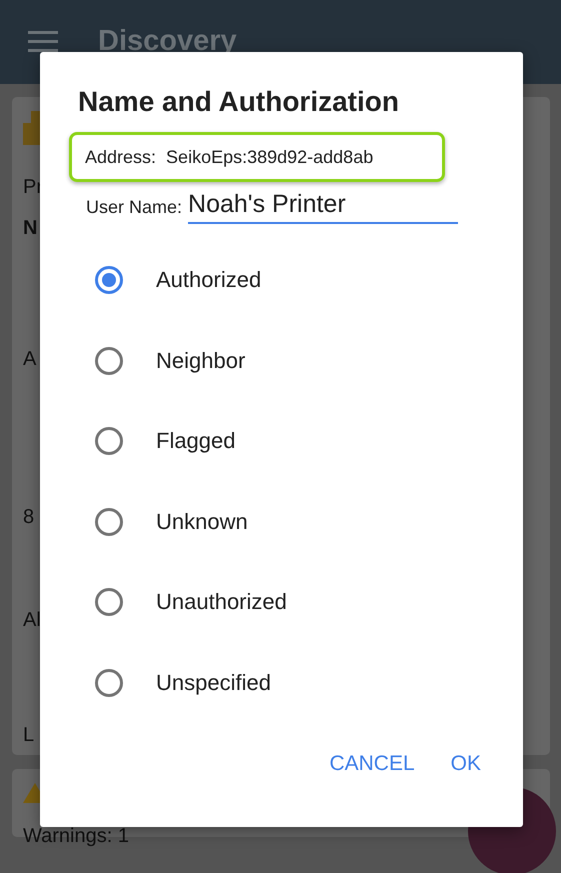 The height and width of the screenshot is (873, 561). What do you see at coordinates (201, 361) in the screenshot?
I see `option-label: Neighbor` at bounding box center [201, 361].